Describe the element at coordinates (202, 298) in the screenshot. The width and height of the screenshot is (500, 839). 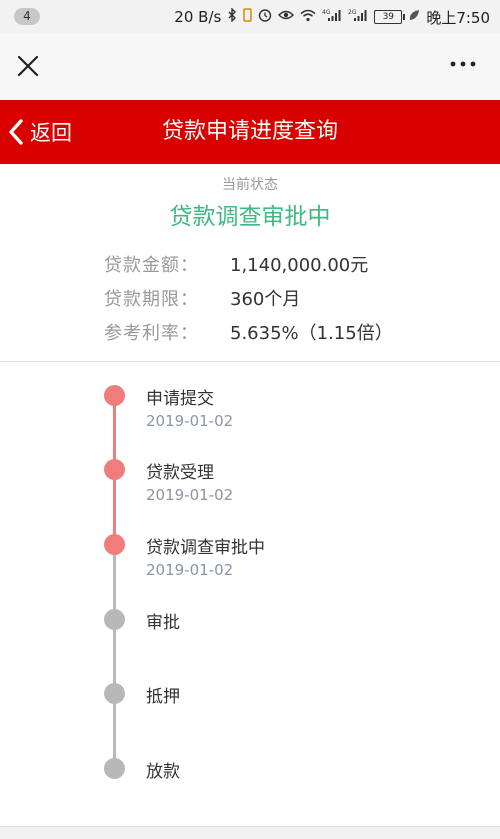
I see `info-row-term: 贷款期限： 360个月` at that location.